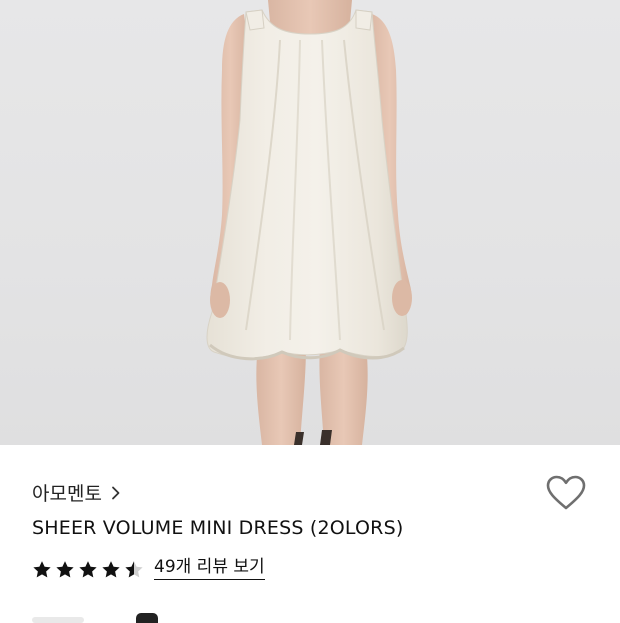  I want to click on brand-link: 아모멘토, so click(76, 492).